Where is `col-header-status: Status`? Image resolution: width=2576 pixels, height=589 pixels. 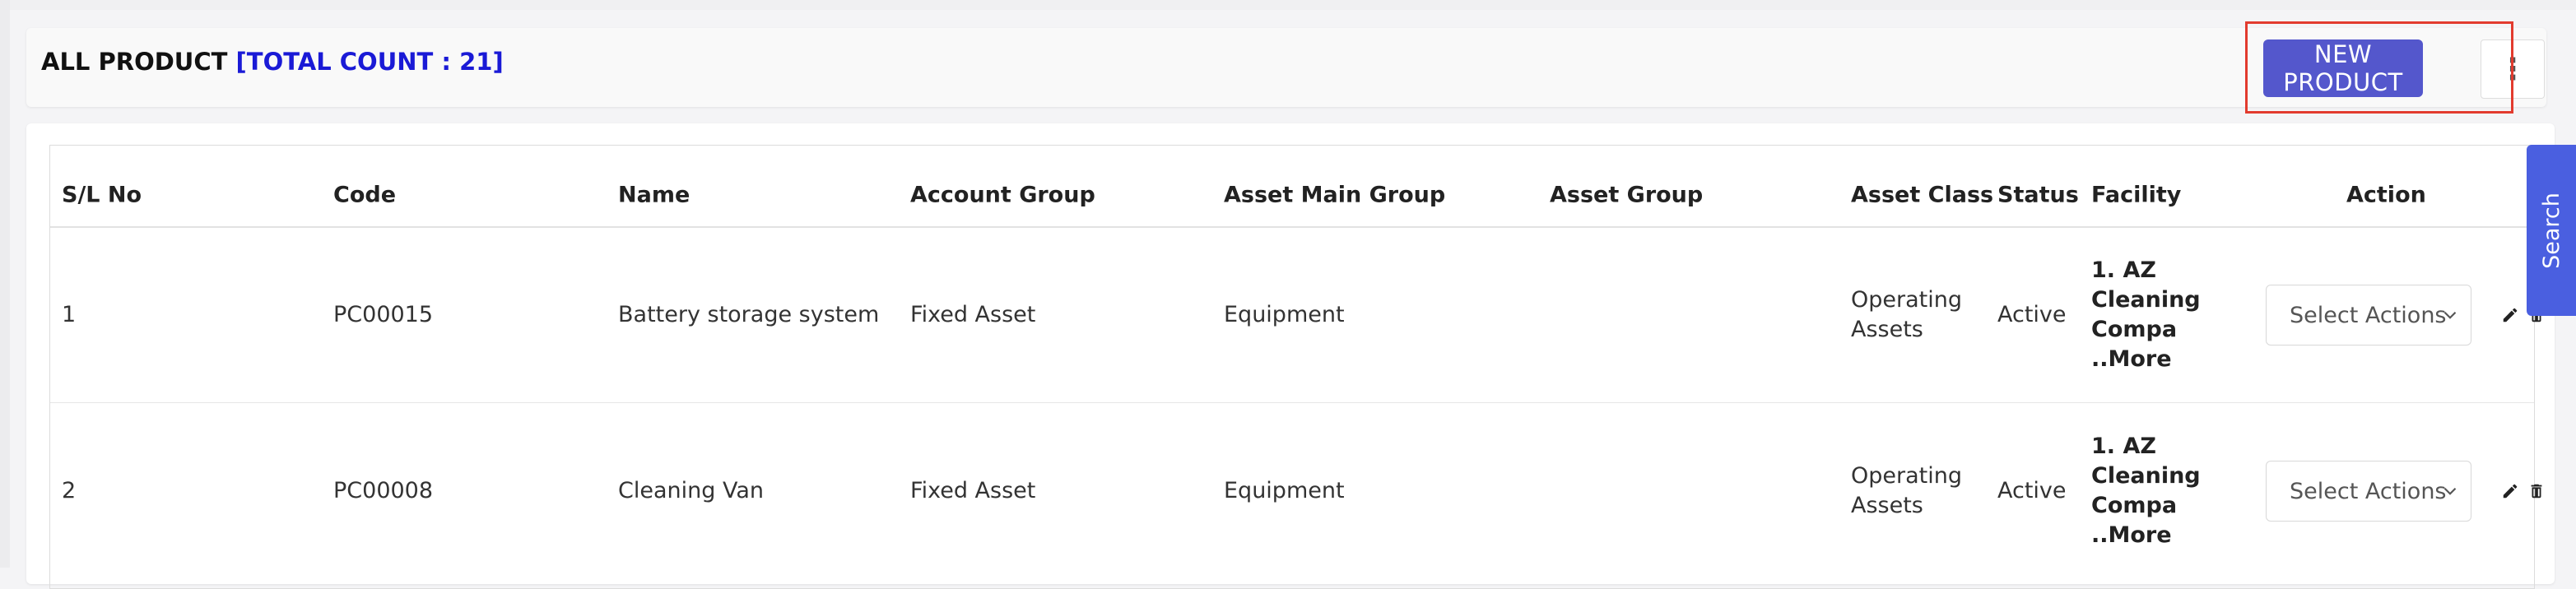 col-header-status: Status is located at coordinates (2038, 195).